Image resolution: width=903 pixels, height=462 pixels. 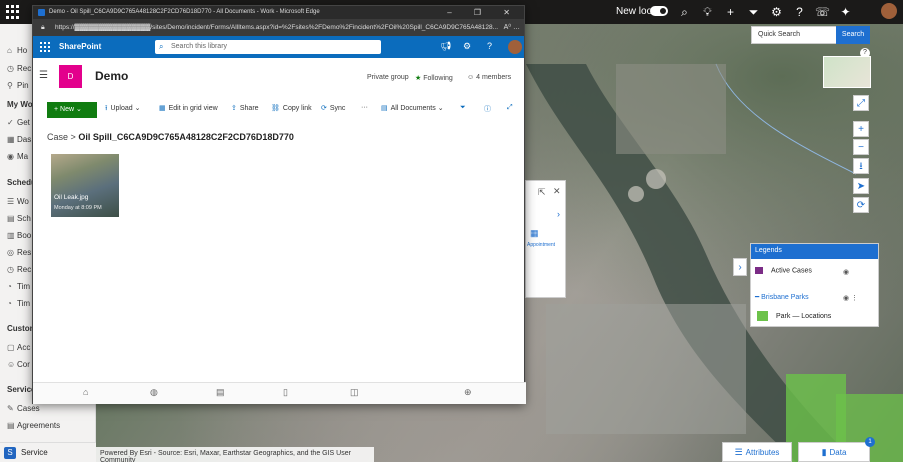 I want to click on data-tab: ▮ Data, so click(x=834, y=452).